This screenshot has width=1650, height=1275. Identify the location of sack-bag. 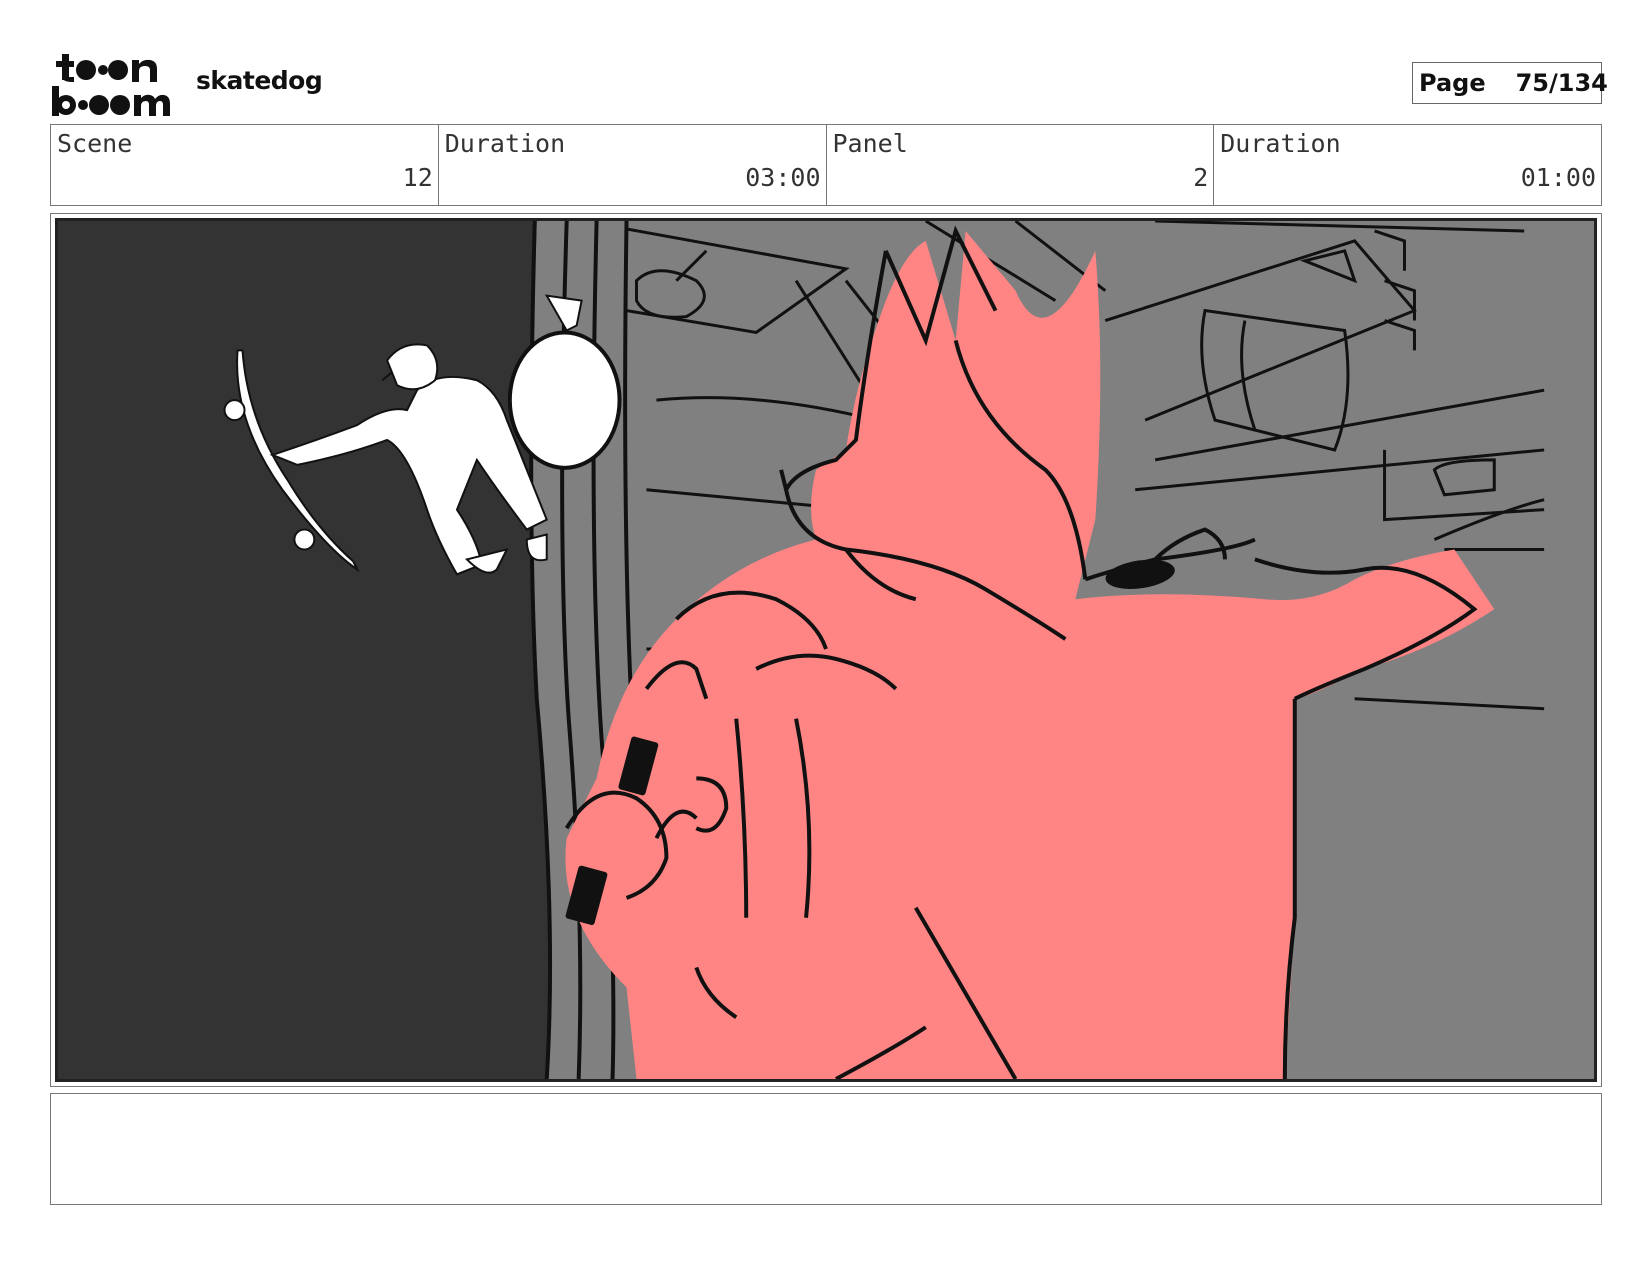
(564, 400).